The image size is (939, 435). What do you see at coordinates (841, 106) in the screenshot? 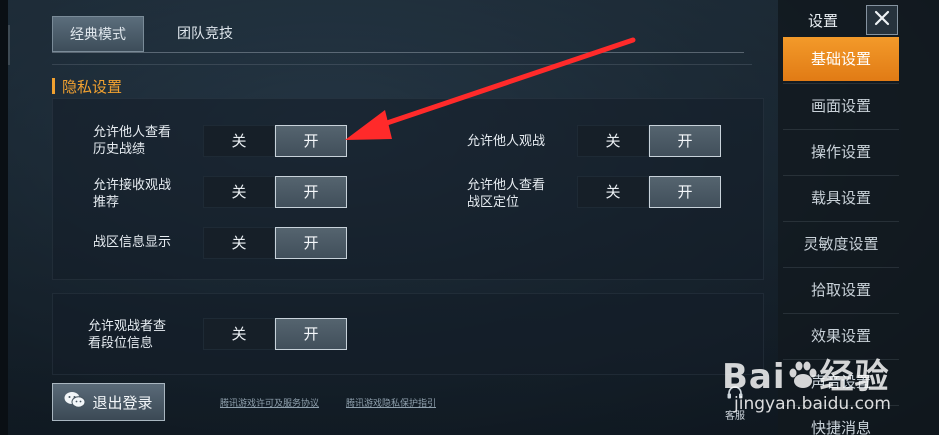
I see `sidebar-item-graphics: 画面设置` at bounding box center [841, 106].